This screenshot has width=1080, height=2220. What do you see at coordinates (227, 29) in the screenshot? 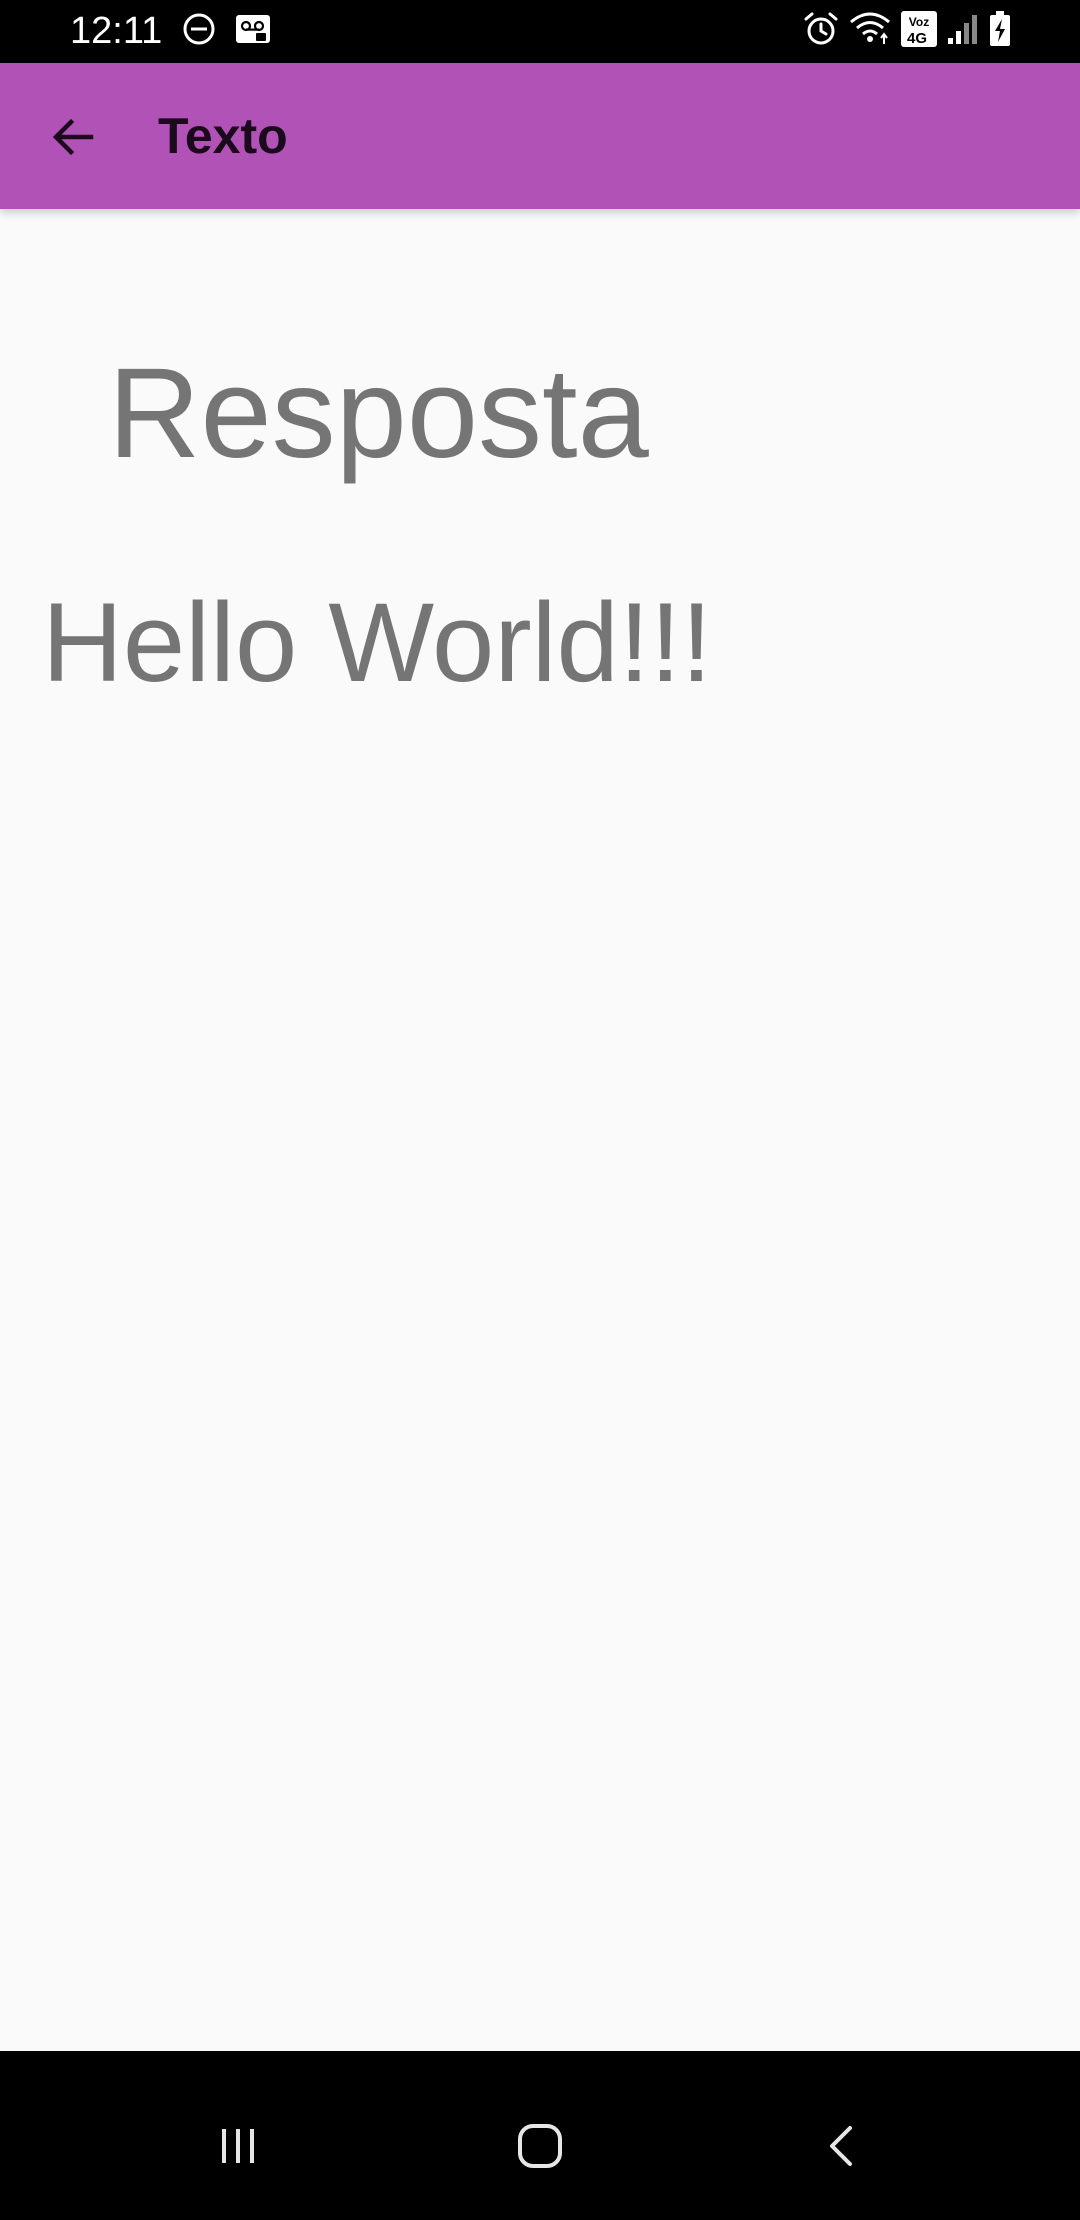
I see `status-left-icons` at bounding box center [227, 29].